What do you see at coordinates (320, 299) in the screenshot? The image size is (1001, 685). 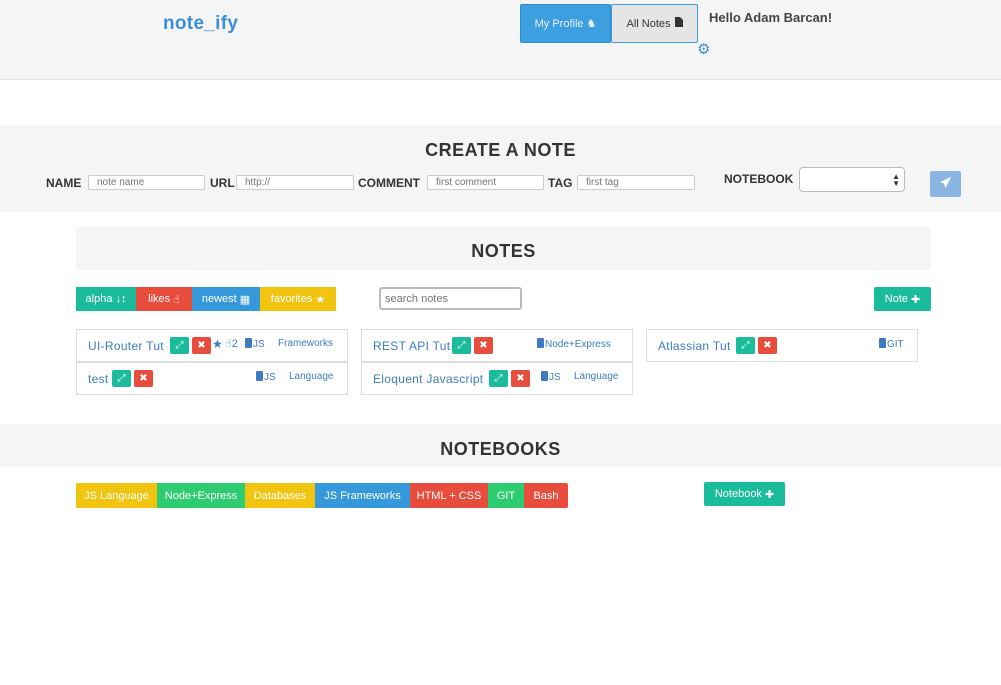 I see `star-icon: ★` at bounding box center [320, 299].